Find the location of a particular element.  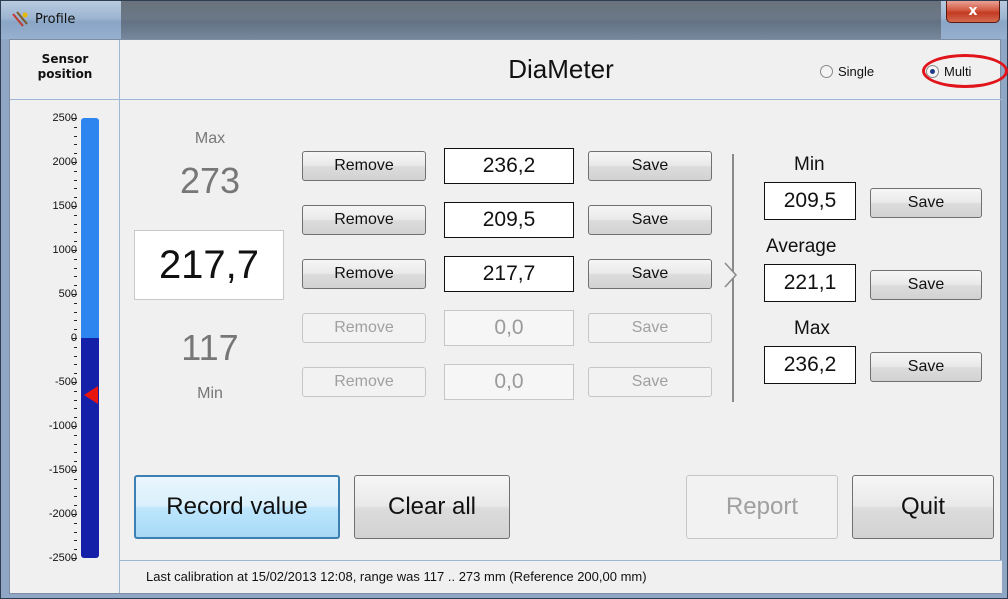

app-header: DiaMeter Single Multi is located at coordinates (564, 70).